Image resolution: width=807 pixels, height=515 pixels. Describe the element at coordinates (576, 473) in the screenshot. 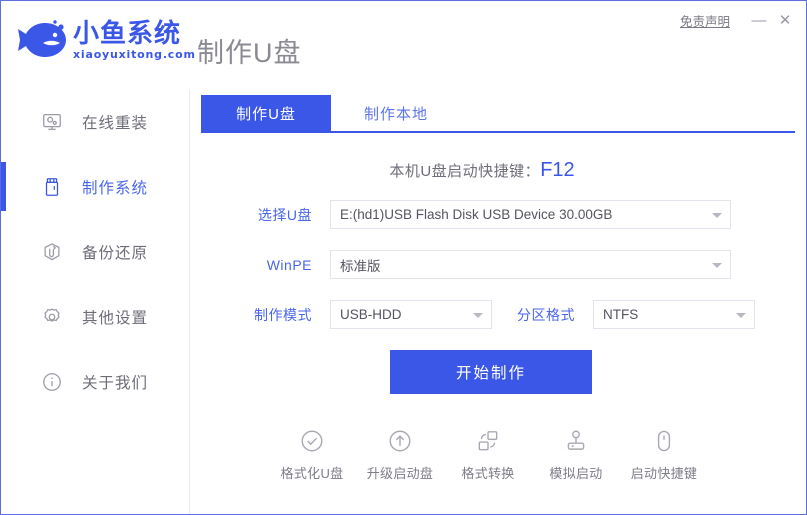

I see `tool-label-simulate-boot: 模拟启动` at that location.